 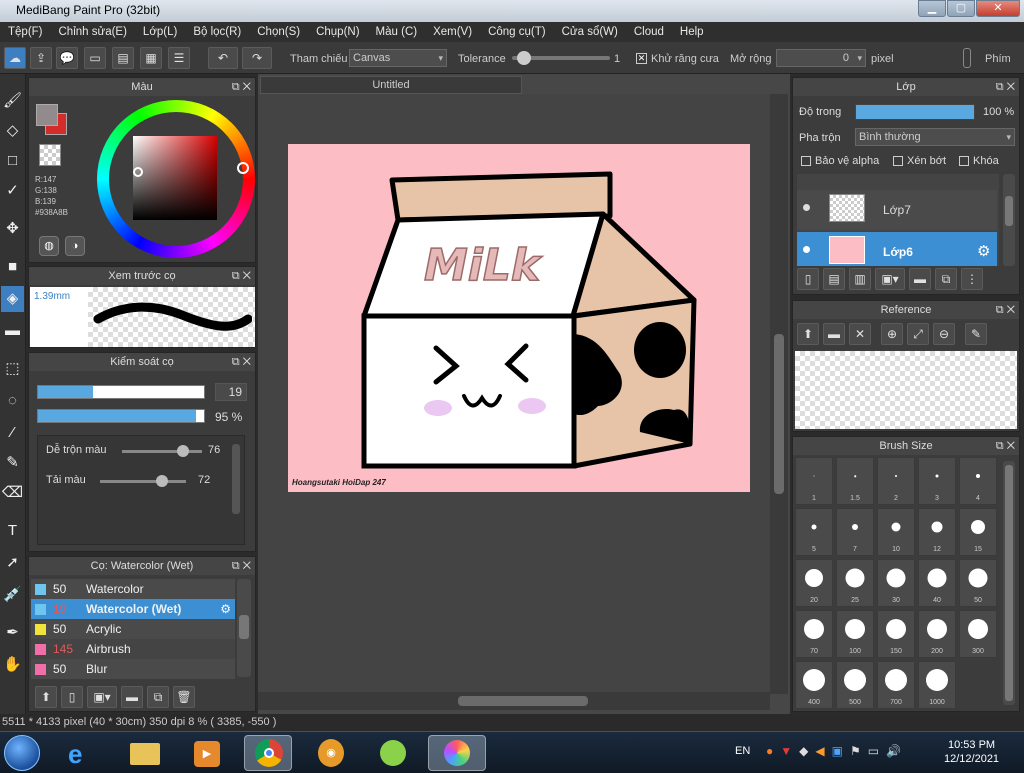 What do you see at coordinates (278, 32) in the screenshot?
I see `menu-select: Chọn(S)` at bounding box center [278, 32].